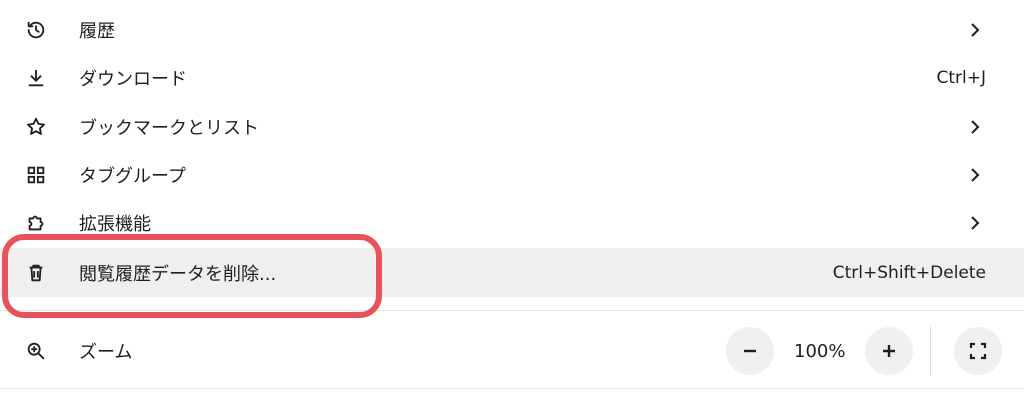 The height and width of the screenshot is (398, 1024). I want to click on download-icon, so click(36, 78).